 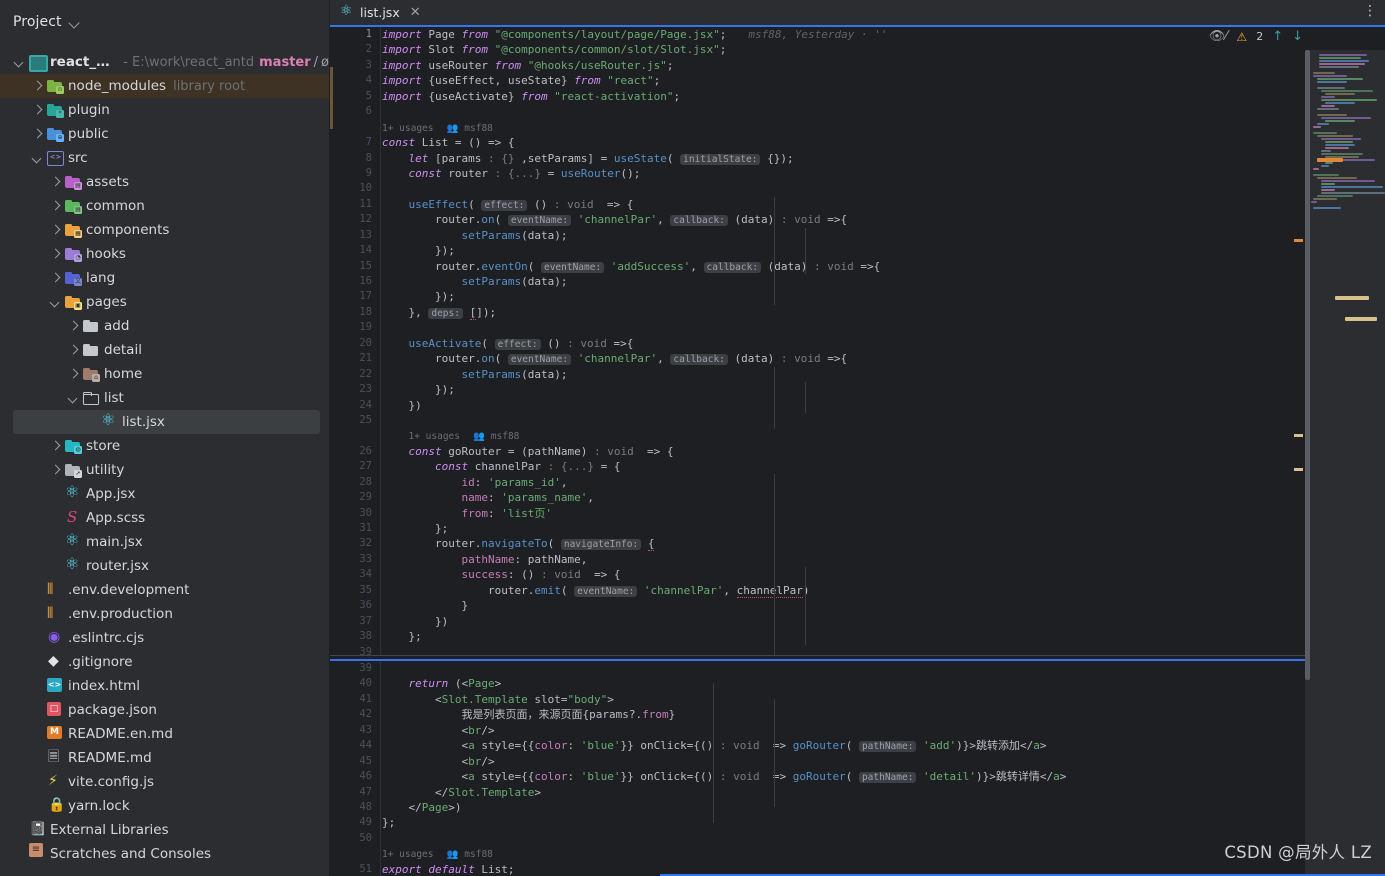 What do you see at coordinates (883, 559) in the screenshot?
I see `code-line: pathName: pathName,` at bounding box center [883, 559].